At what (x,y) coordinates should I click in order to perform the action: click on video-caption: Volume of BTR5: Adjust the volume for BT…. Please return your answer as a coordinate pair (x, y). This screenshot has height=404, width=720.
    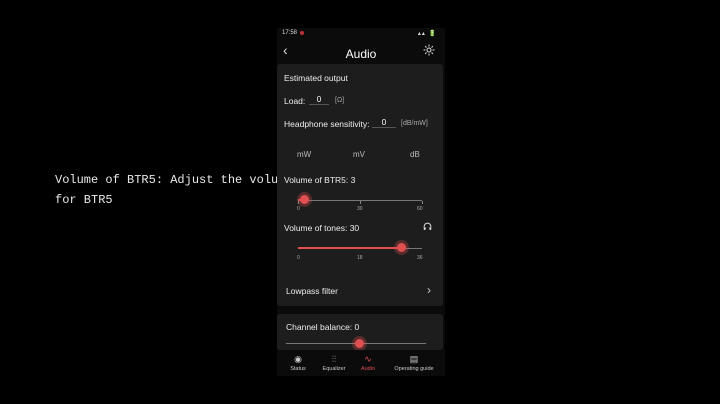
    Looking at the image, I should click on (174, 190).